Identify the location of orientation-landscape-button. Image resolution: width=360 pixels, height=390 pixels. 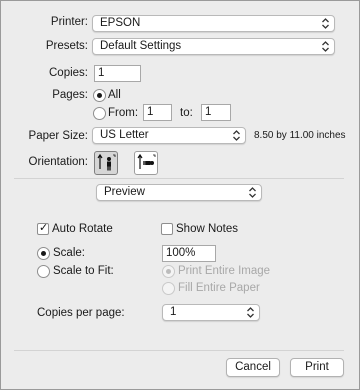
(146, 163).